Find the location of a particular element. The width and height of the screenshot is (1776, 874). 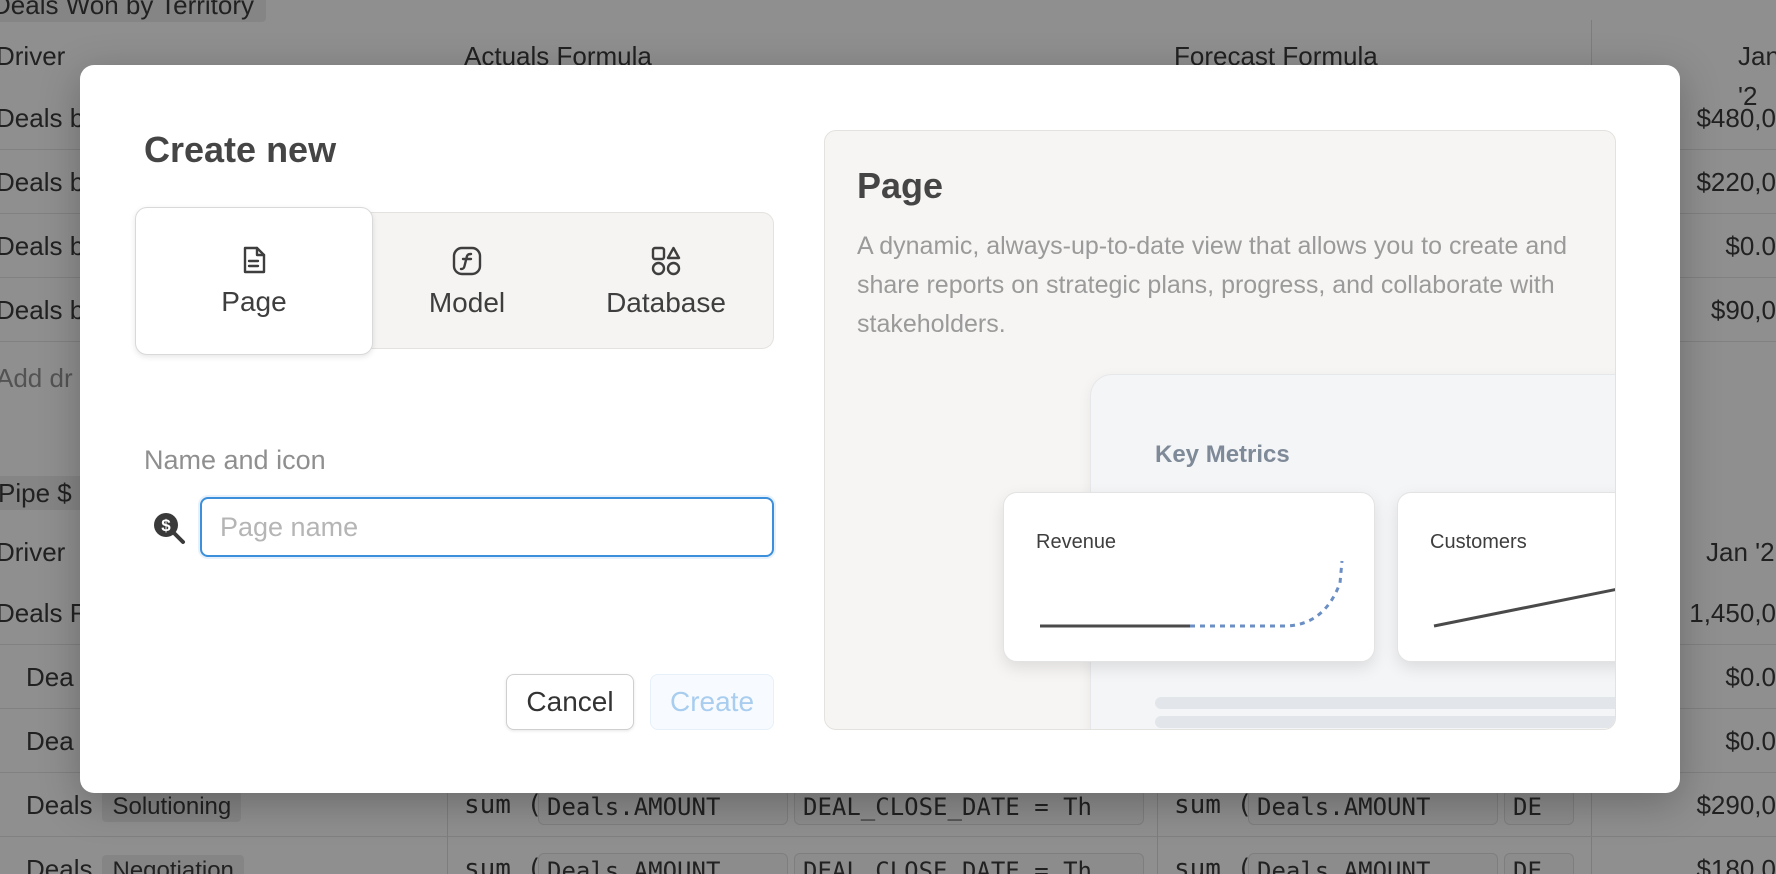

shapes-icon is located at coordinates (666, 261).